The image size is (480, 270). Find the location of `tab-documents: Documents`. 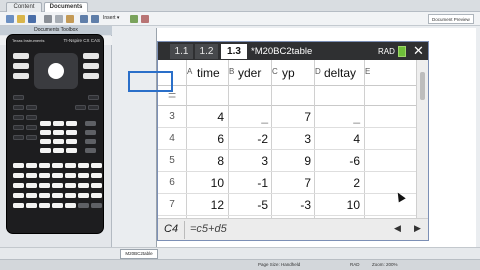

tab-documents: Documents is located at coordinates (66, 7).